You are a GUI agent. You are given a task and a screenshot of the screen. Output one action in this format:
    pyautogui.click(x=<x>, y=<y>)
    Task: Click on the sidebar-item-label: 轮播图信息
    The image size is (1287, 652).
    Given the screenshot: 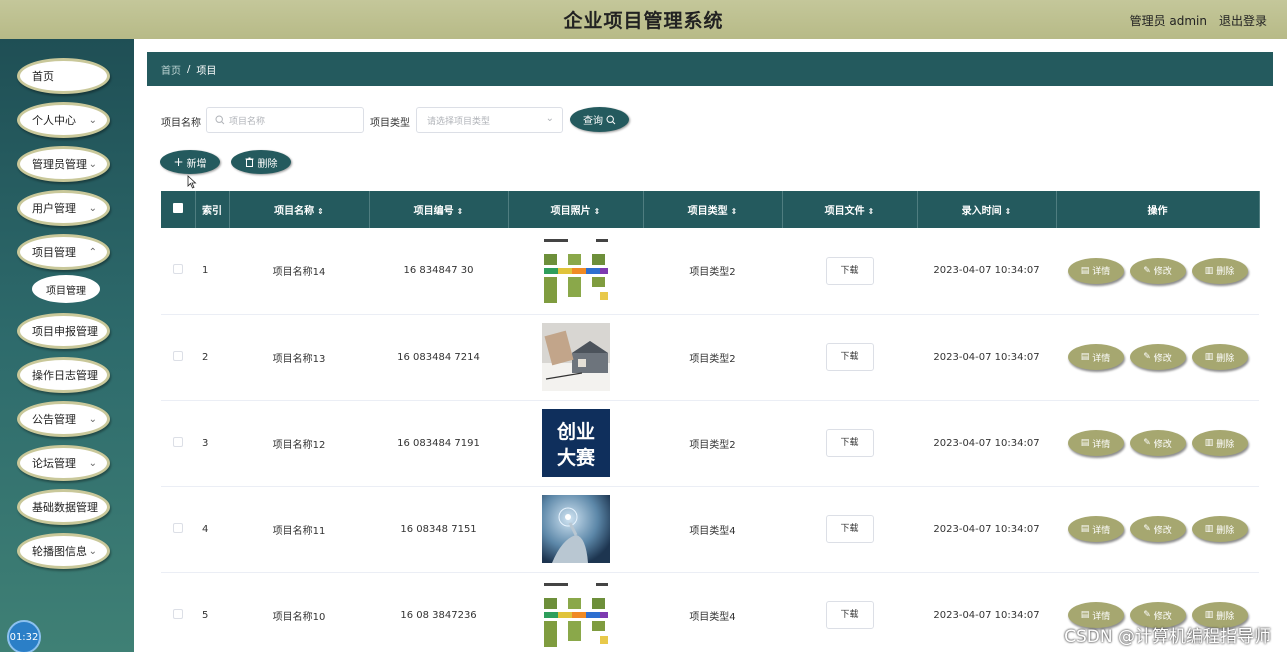 What is the action you would take?
    pyautogui.click(x=59, y=551)
    